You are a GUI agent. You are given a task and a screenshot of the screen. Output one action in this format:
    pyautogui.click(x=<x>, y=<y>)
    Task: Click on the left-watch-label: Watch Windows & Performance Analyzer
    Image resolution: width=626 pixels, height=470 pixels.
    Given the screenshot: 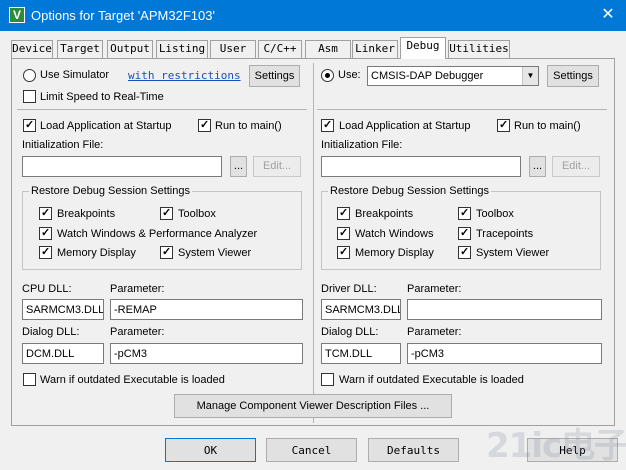 What is the action you would take?
    pyautogui.click(x=157, y=234)
    